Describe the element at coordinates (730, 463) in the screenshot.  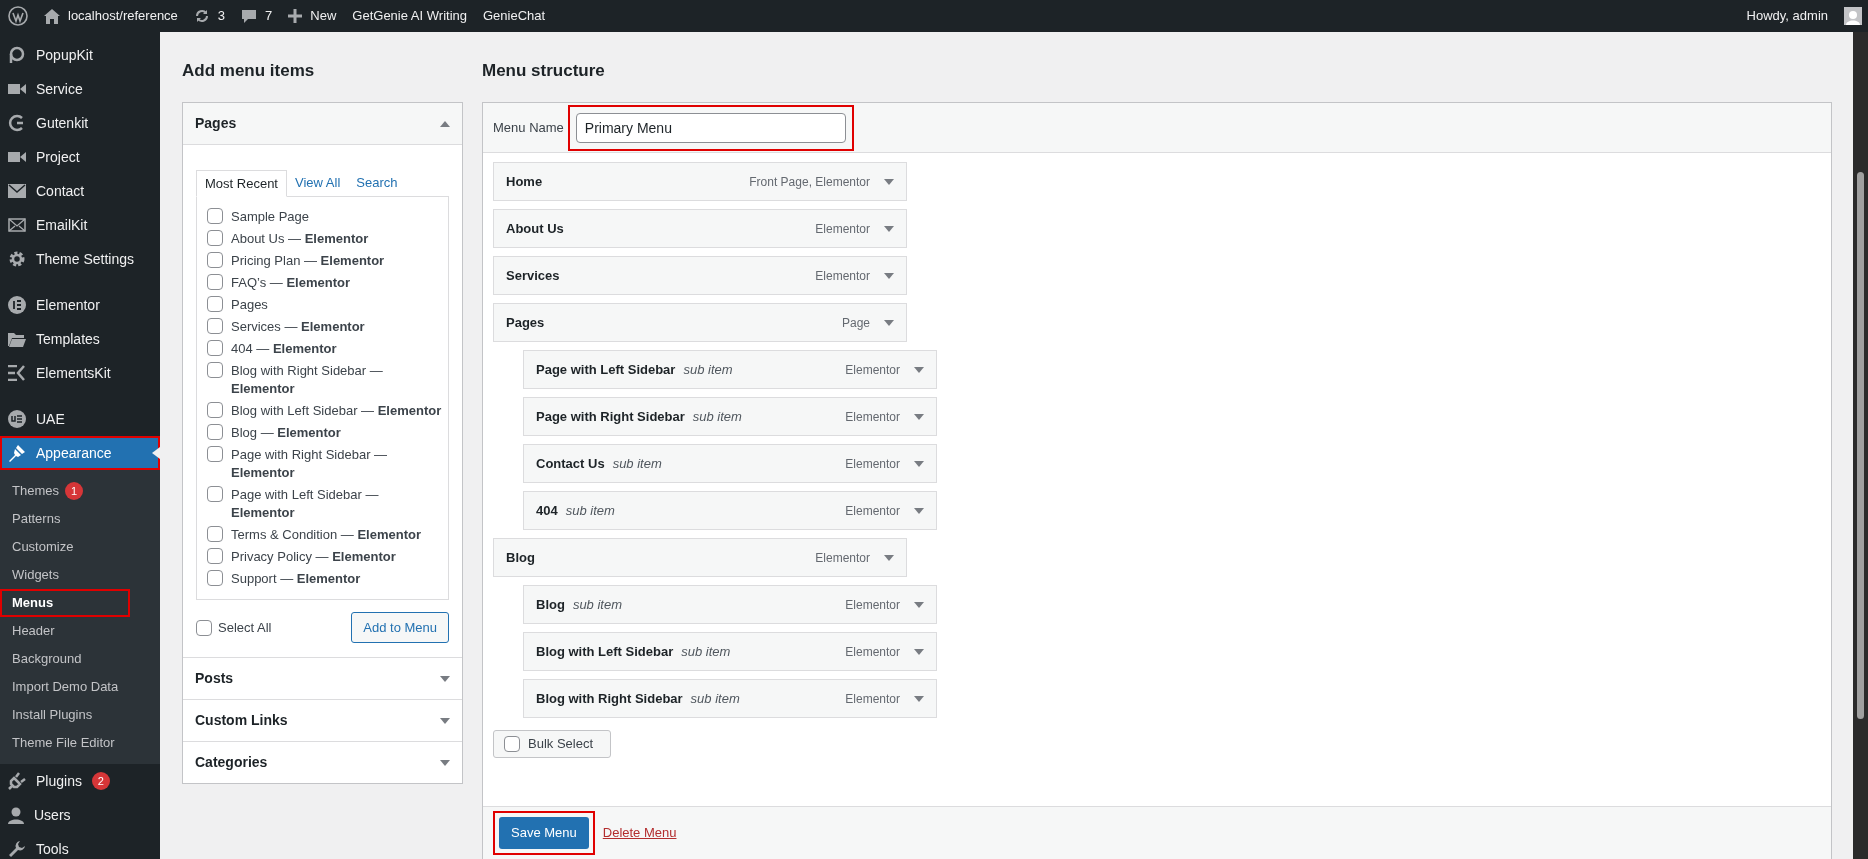
I see `menu-item-bar: Contact Us sub item Elementor` at that location.